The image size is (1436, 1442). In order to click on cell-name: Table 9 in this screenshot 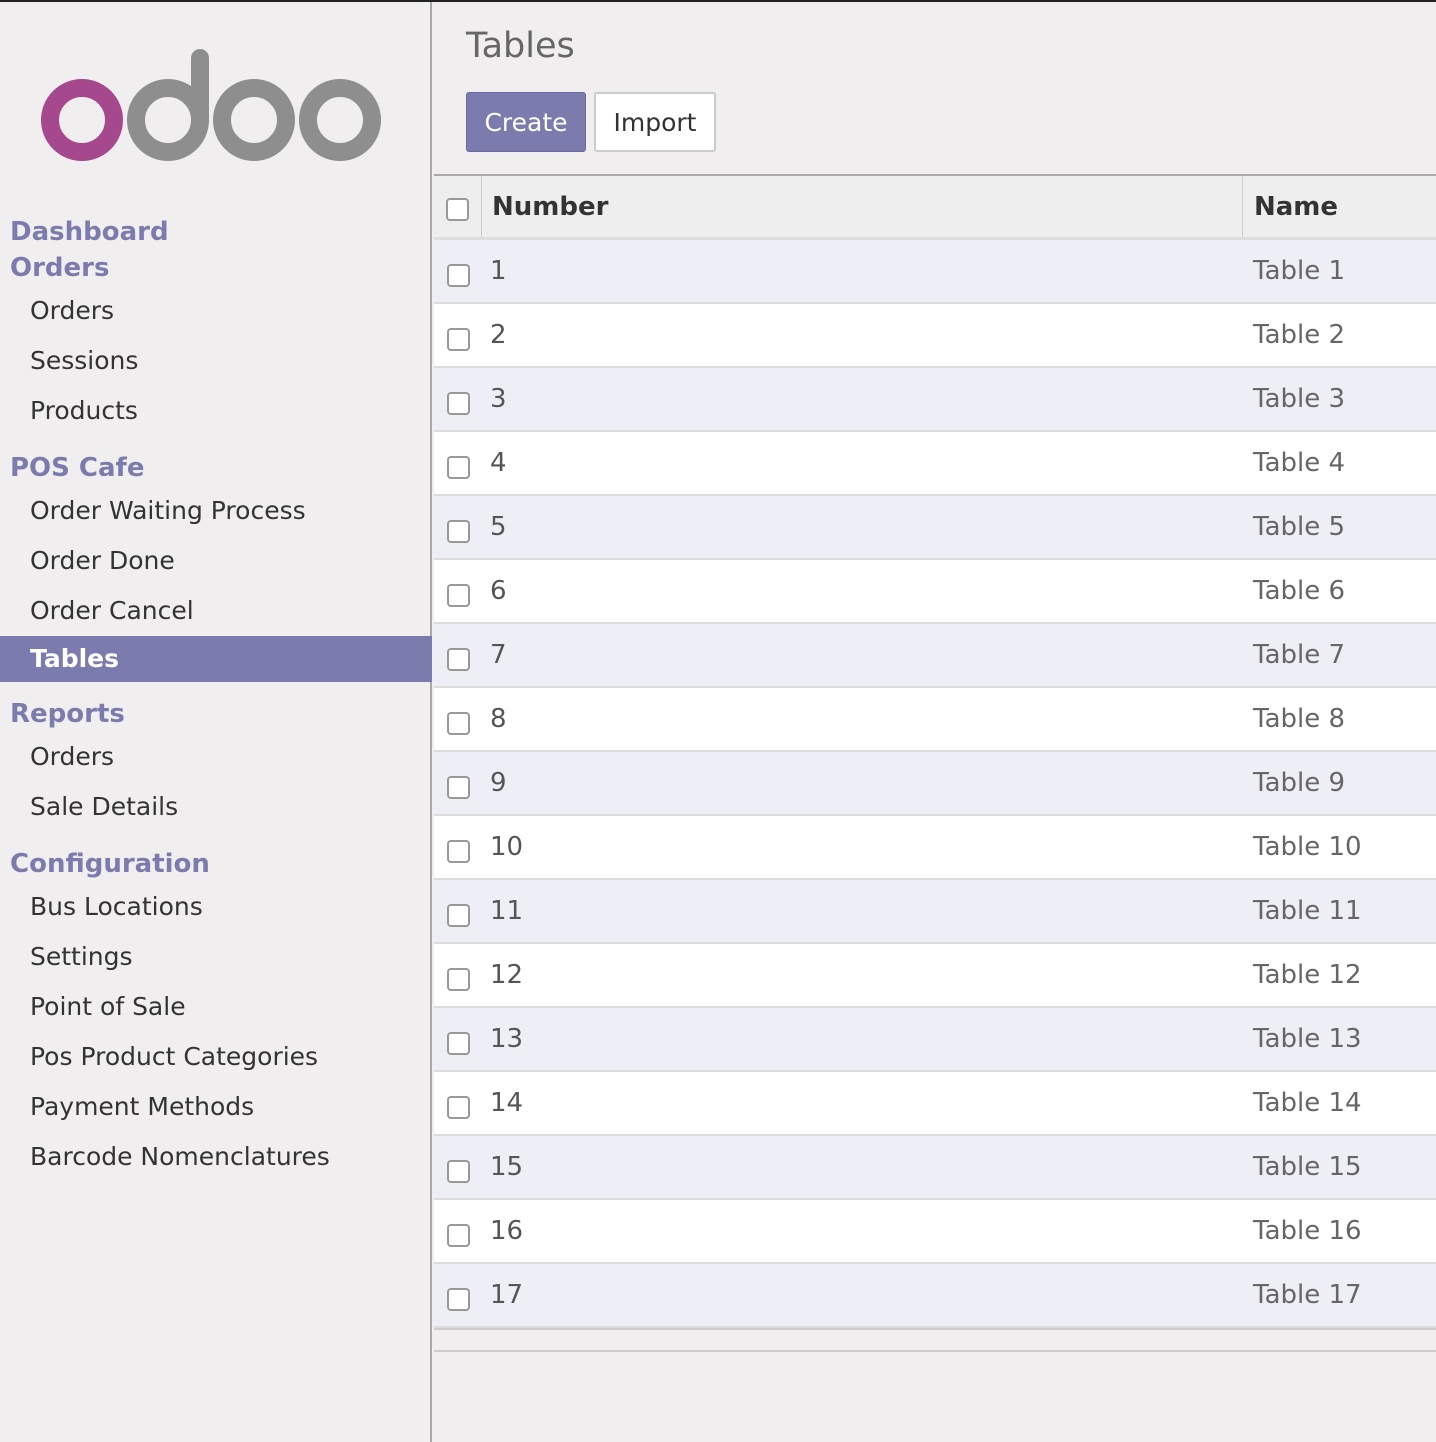, I will do `click(1299, 783)`.